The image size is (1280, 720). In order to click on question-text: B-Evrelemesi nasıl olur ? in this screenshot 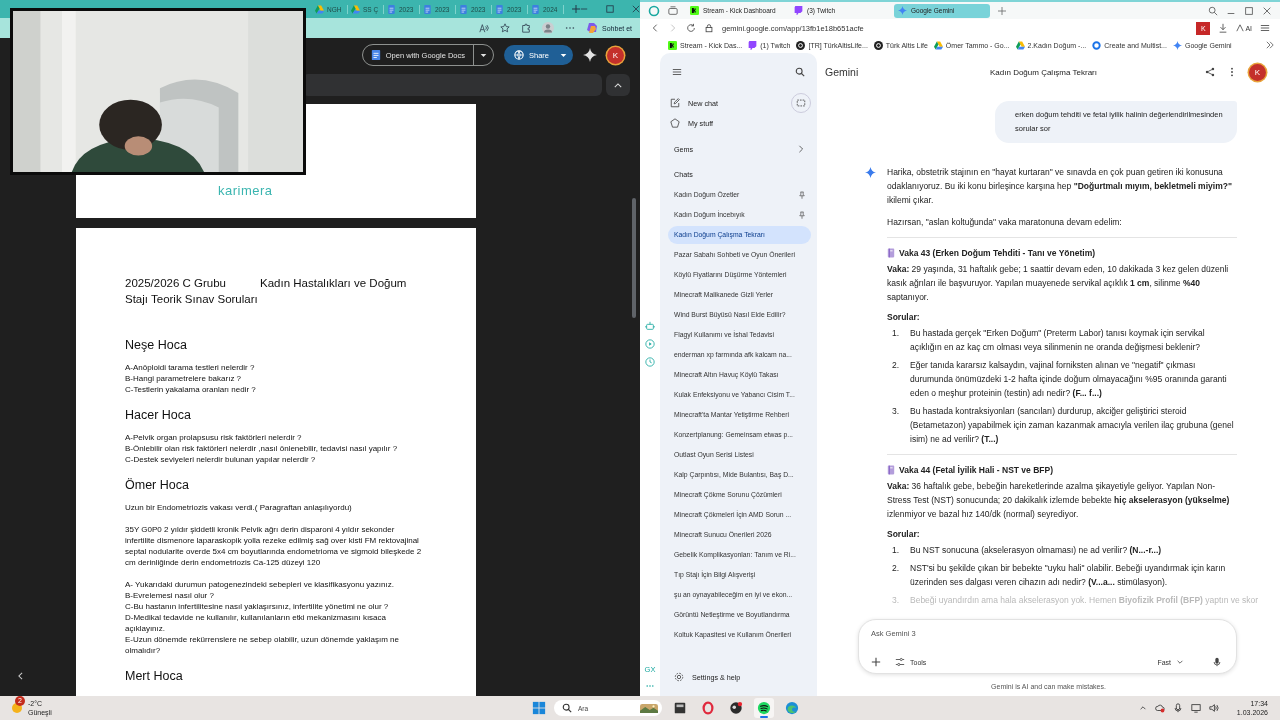, I will do `click(170, 595)`.